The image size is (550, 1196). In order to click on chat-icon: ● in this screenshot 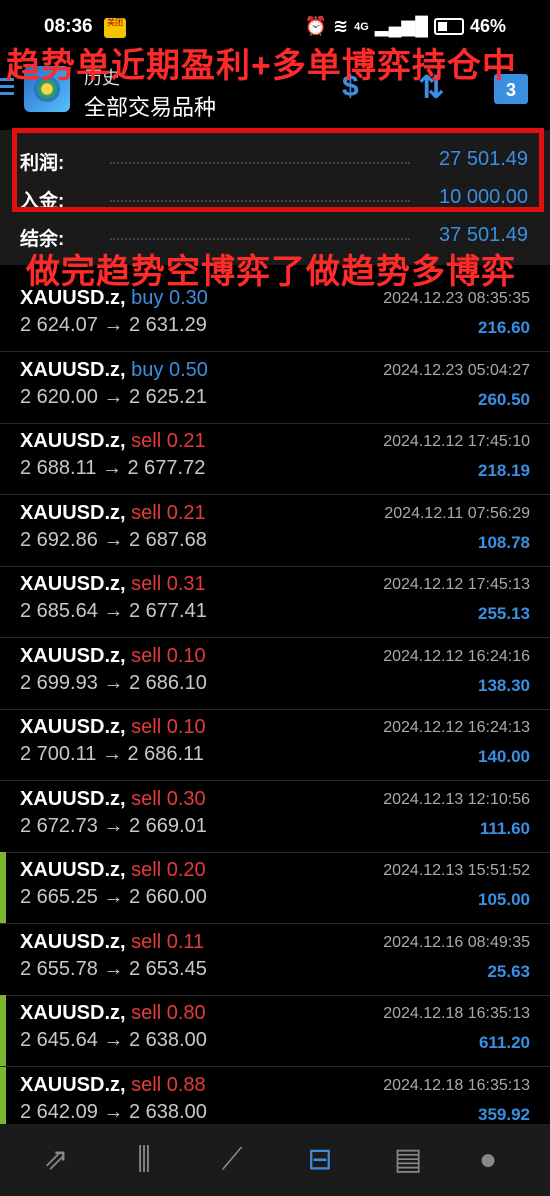, I will do `click(488, 1160)`.